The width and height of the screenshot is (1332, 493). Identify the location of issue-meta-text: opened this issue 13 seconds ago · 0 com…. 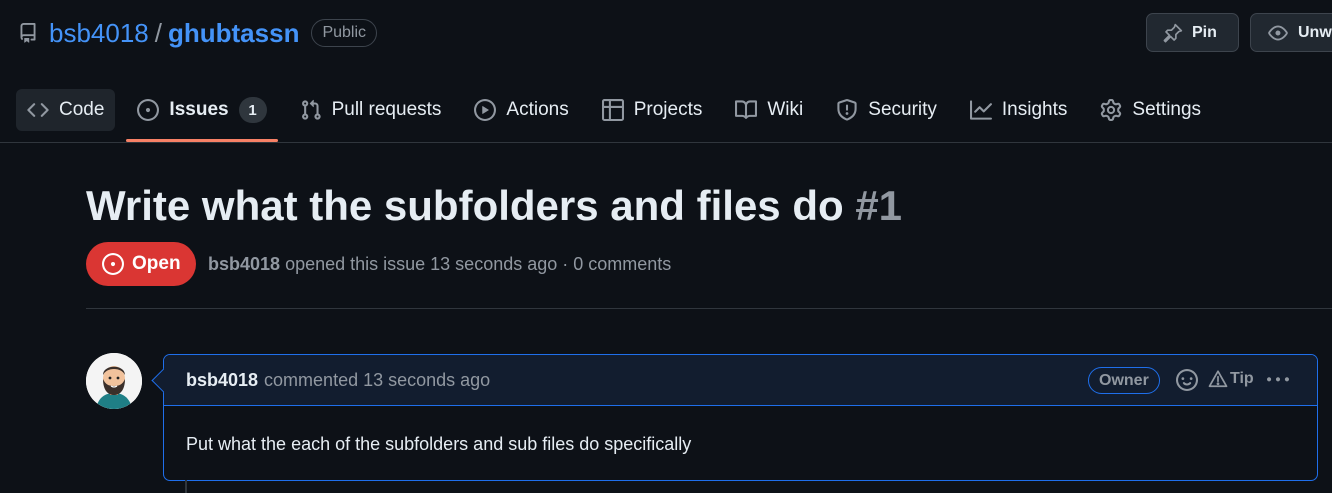
(478, 264).